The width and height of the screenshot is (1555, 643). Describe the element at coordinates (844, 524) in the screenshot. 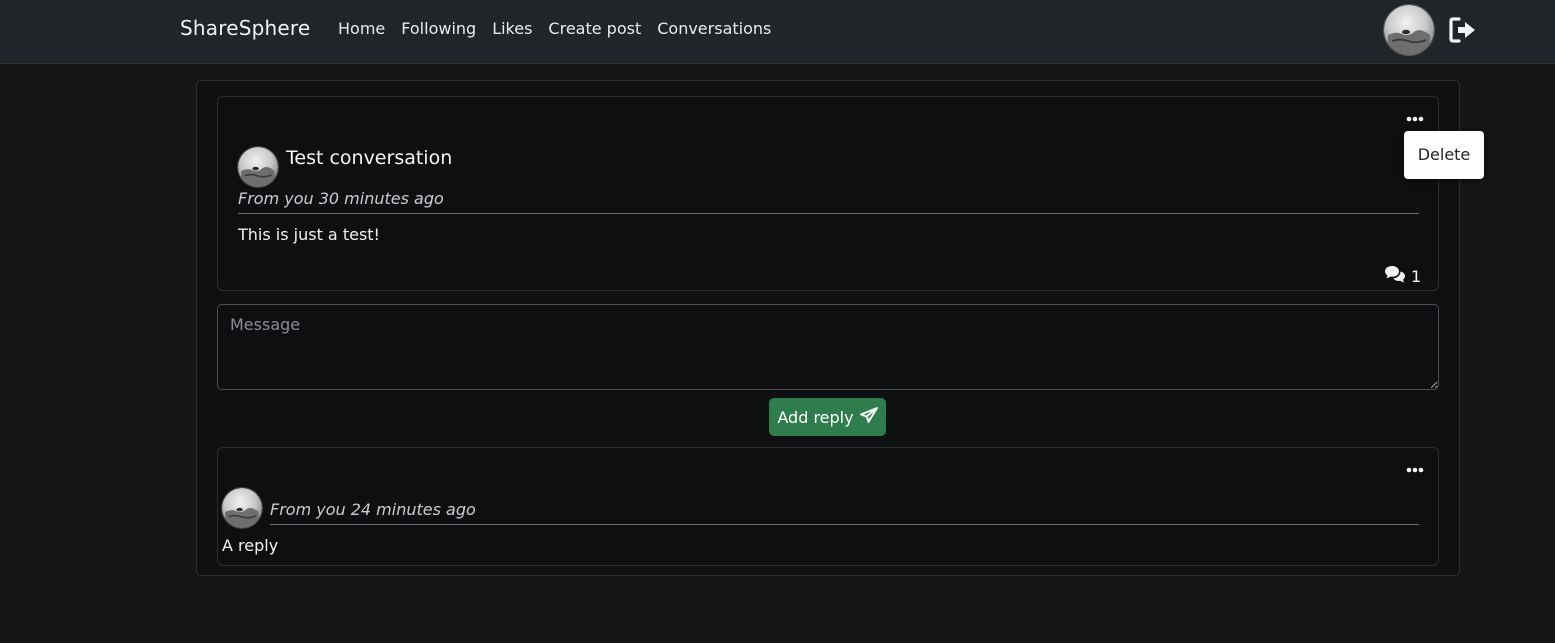

I see `reply-divider` at that location.